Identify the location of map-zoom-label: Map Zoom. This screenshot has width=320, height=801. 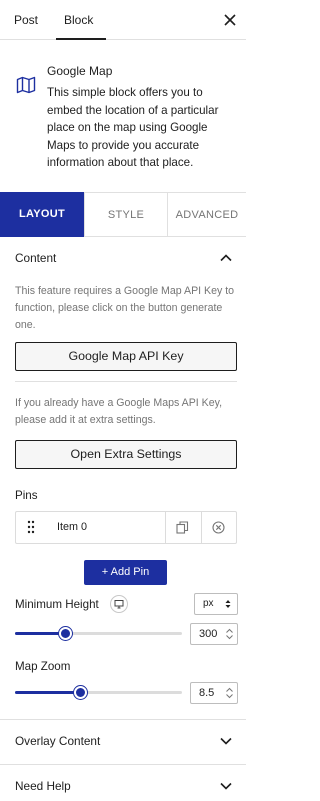
(43, 666).